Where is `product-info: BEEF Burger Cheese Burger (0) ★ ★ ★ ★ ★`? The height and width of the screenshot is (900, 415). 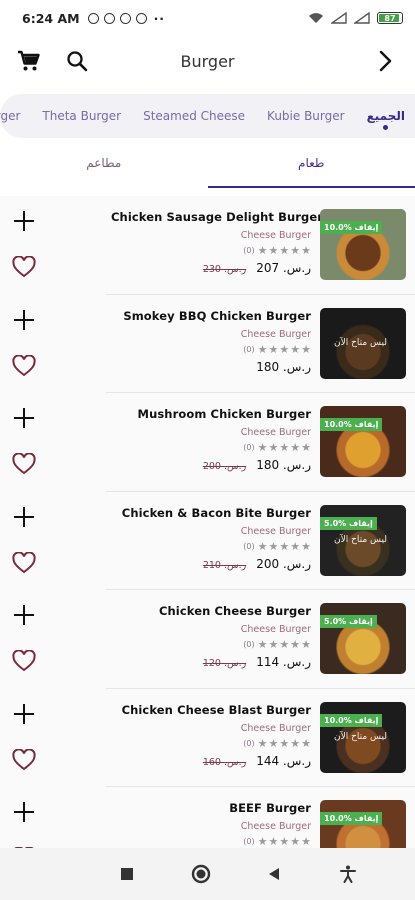 product-info: BEEF Burger Cheese Burger (0) ★ ★ ★ ★ ★ is located at coordinates (211, 824).